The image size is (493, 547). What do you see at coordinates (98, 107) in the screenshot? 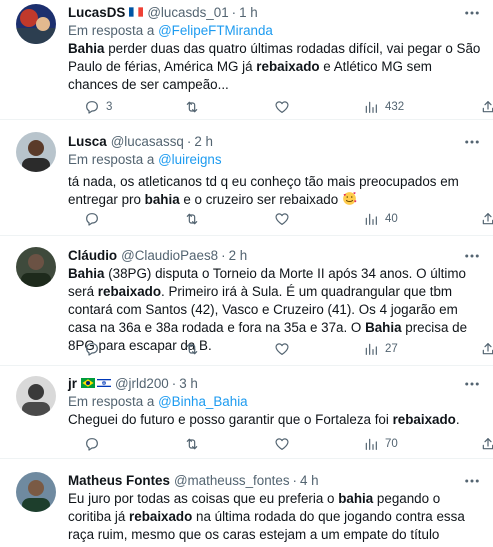
I see `reply-button: 3` at bounding box center [98, 107].